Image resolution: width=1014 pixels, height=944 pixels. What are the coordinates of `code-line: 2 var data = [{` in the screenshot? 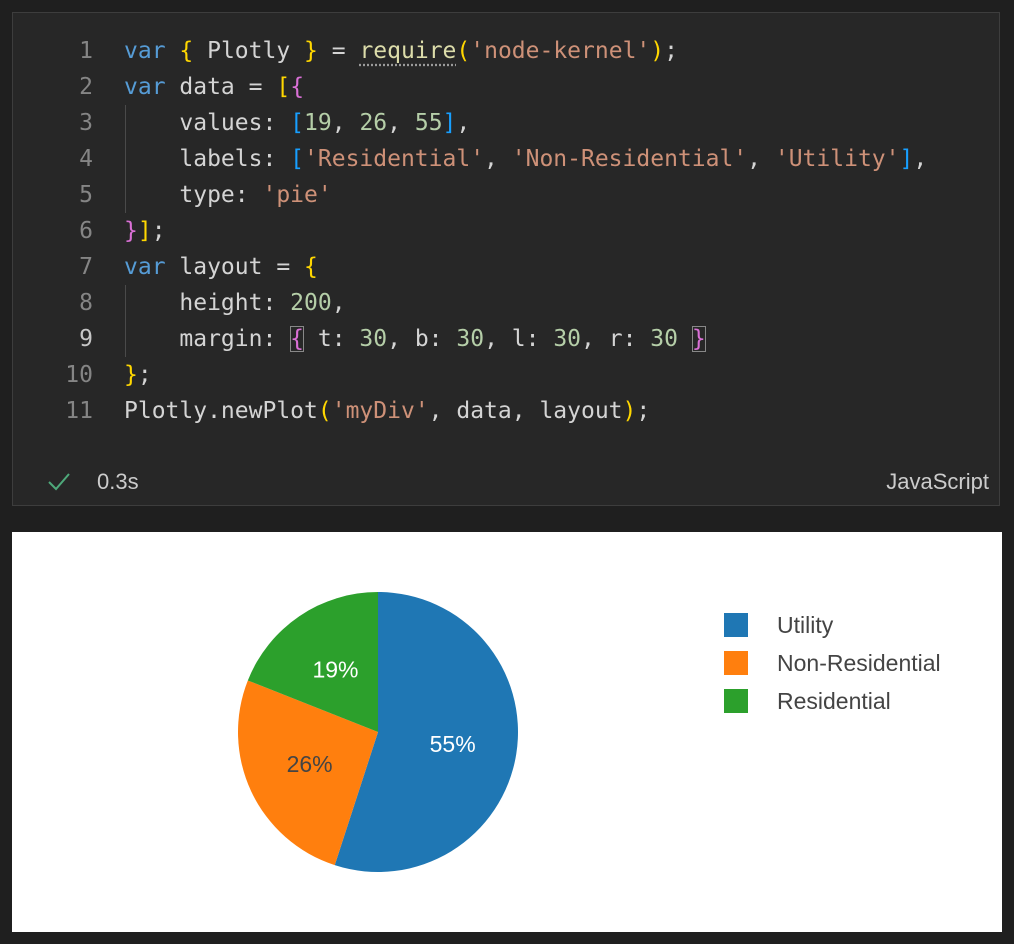 It's located at (506, 87).